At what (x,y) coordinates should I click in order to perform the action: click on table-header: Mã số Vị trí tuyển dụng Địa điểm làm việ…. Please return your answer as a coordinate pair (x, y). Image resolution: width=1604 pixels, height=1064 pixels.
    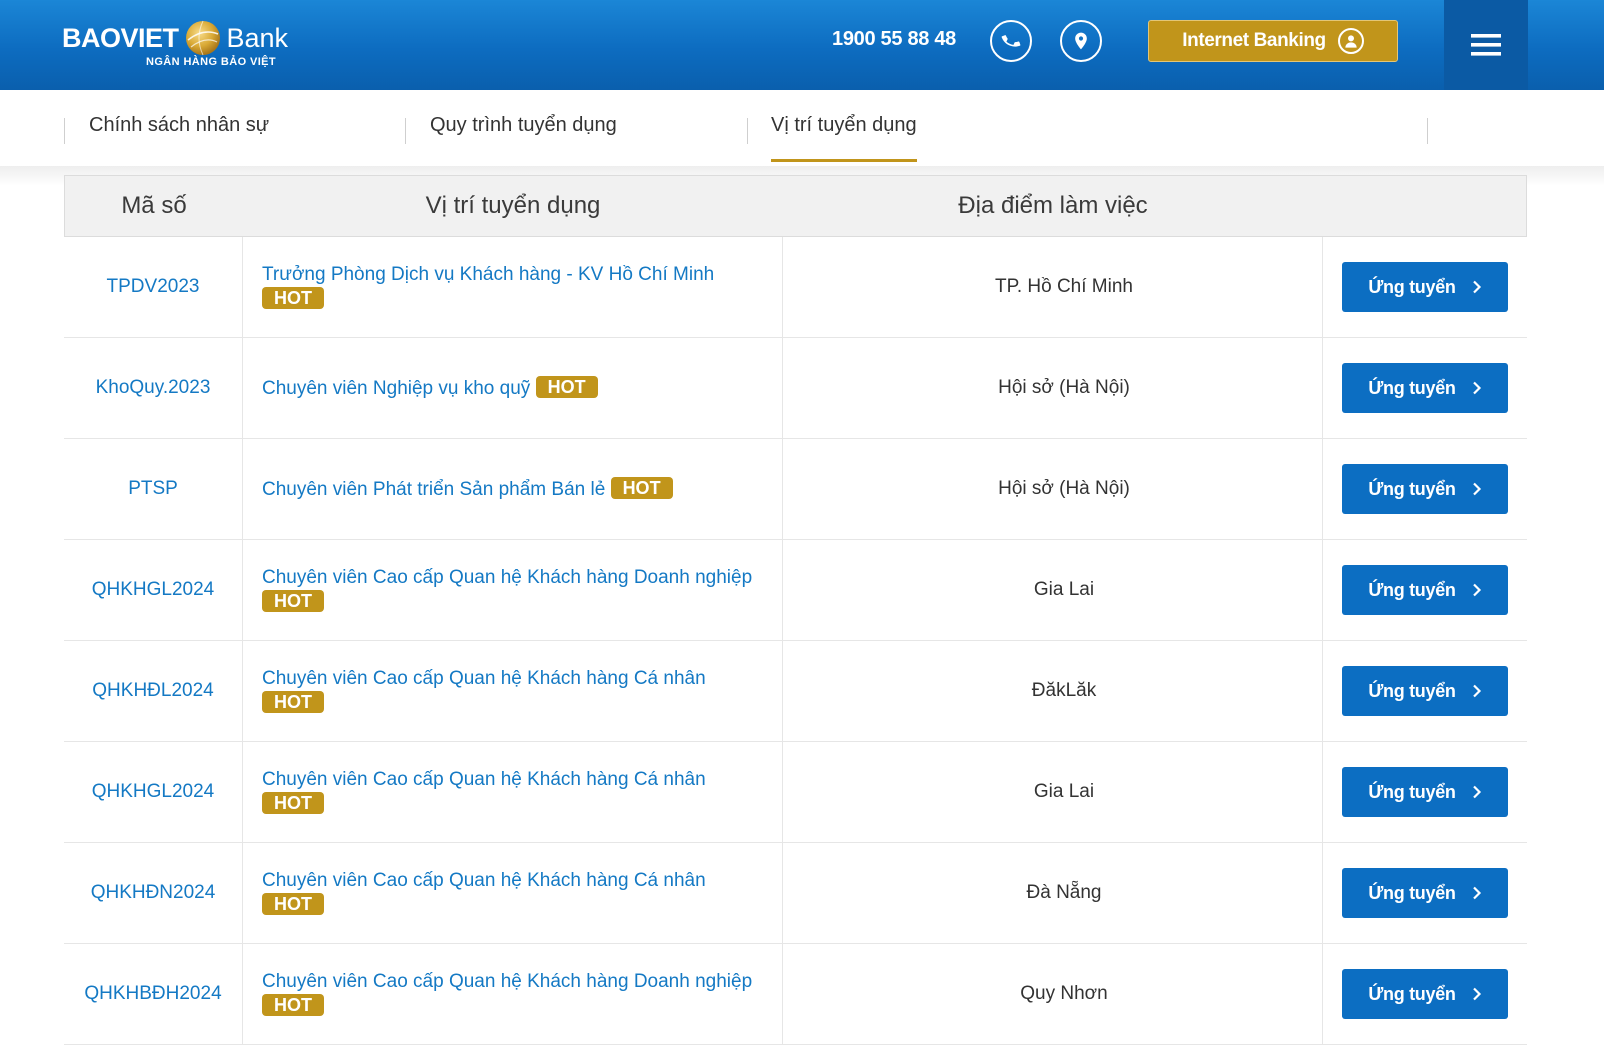
    Looking at the image, I should click on (795, 206).